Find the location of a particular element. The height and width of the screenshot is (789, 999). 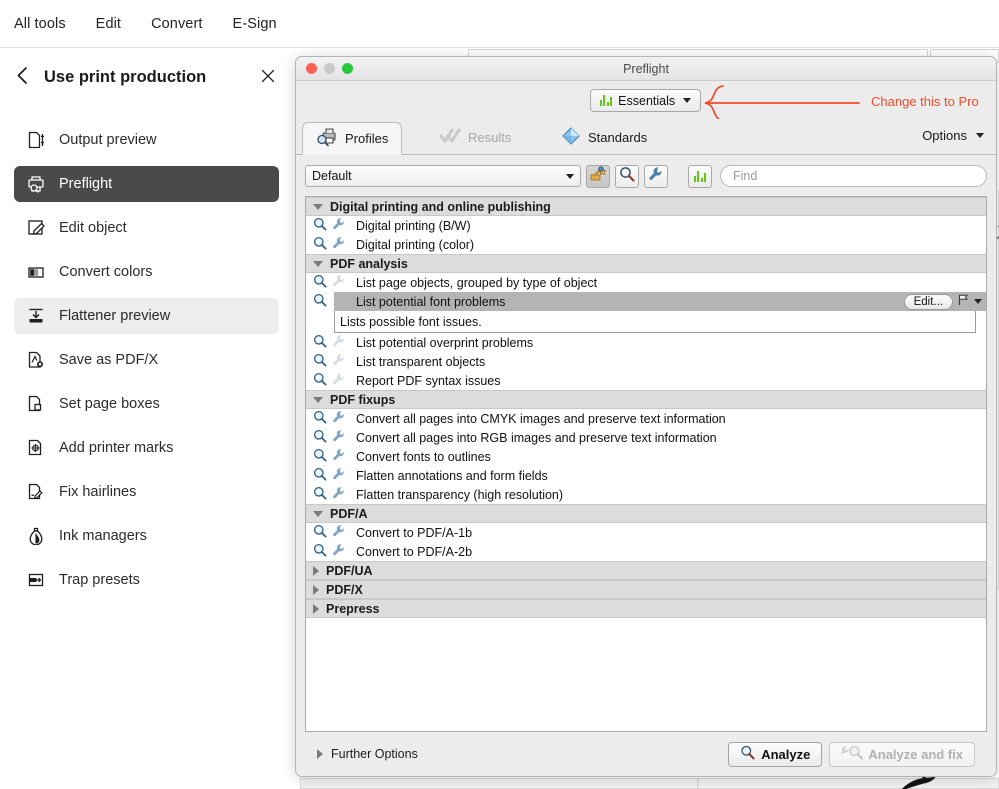

list-item: List transparent objects is located at coordinates (646, 361).